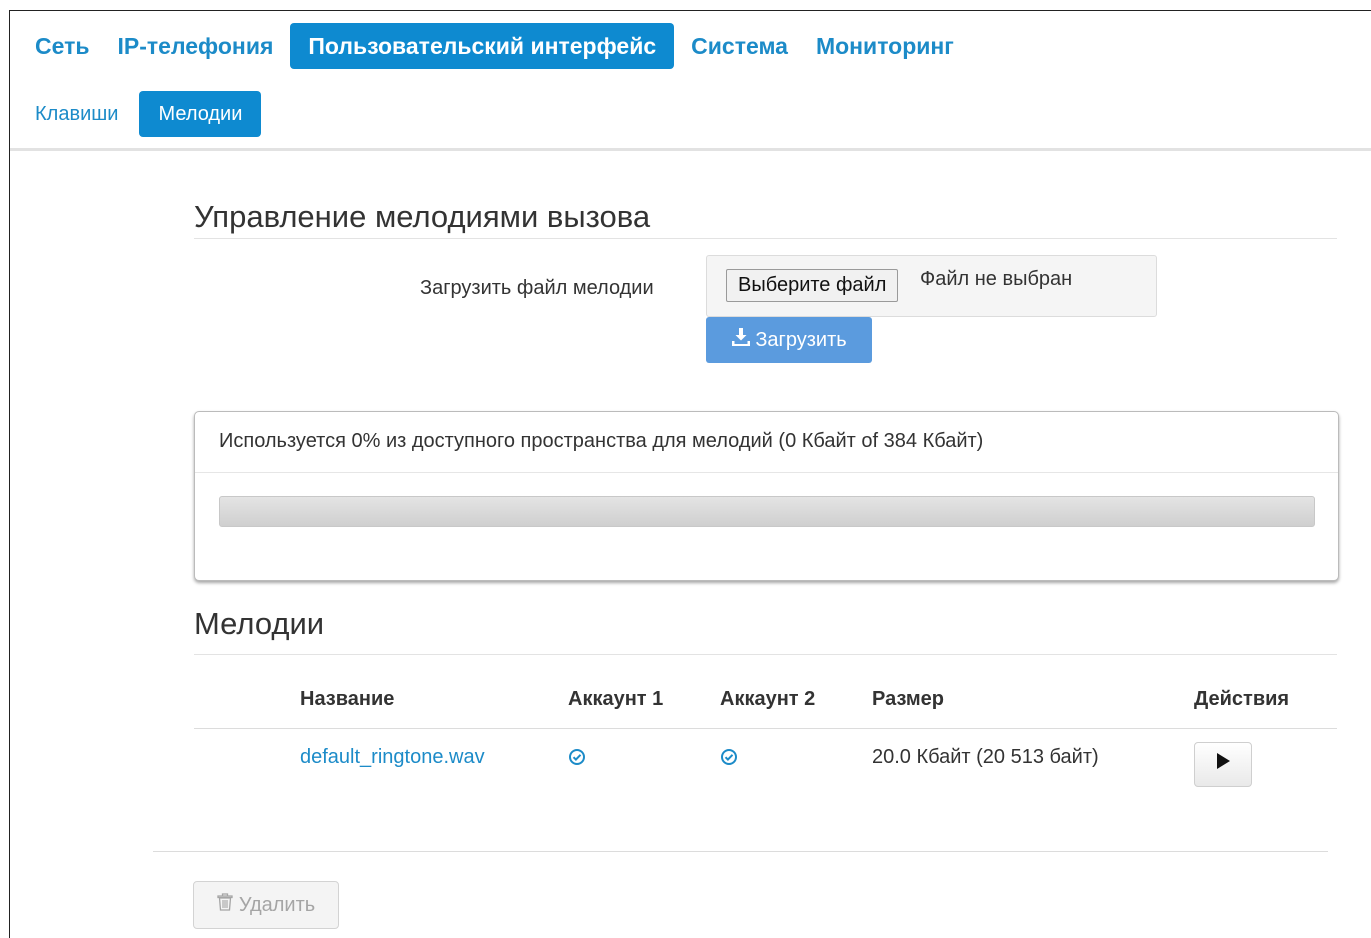 Image resolution: width=1371 pixels, height=938 pixels. Describe the element at coordinates (796, 774) in the screenshot. I see `account2-cell` at that location.